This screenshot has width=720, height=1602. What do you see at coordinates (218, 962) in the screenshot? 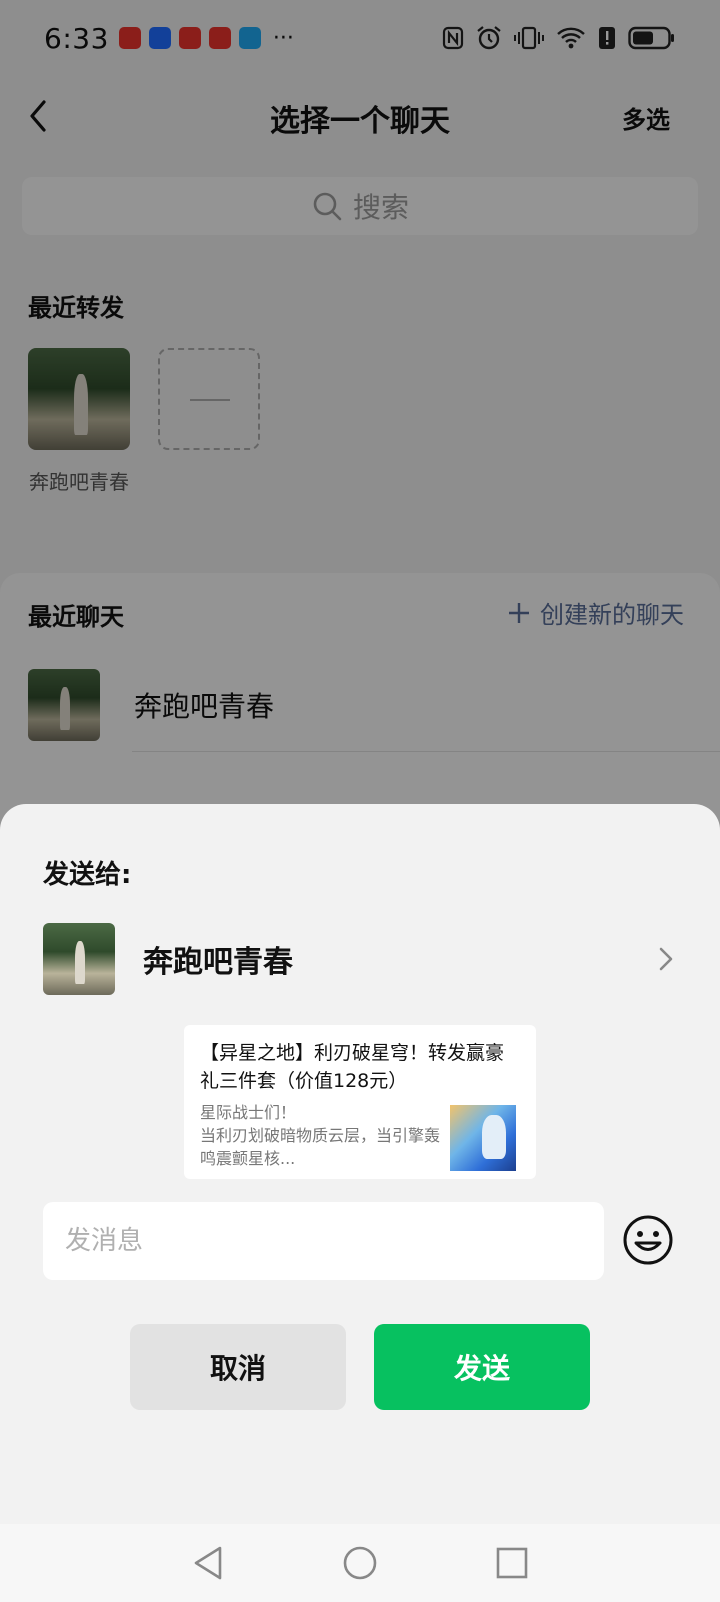
I see `recipient-name: 奔跑吧青春` at bounding box center [218, 962].